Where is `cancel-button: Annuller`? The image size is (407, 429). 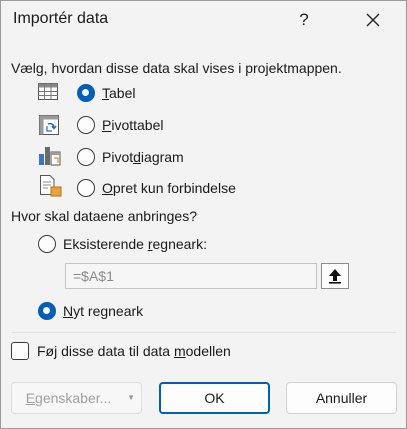 cancel-button: Annuller is located at coordinates (341, 398).